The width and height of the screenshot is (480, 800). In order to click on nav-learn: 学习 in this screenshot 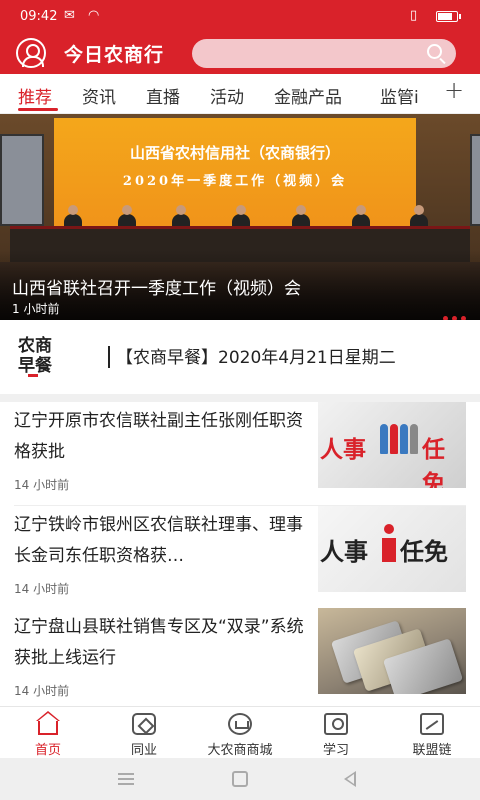, I will do `click(336, 735)`.